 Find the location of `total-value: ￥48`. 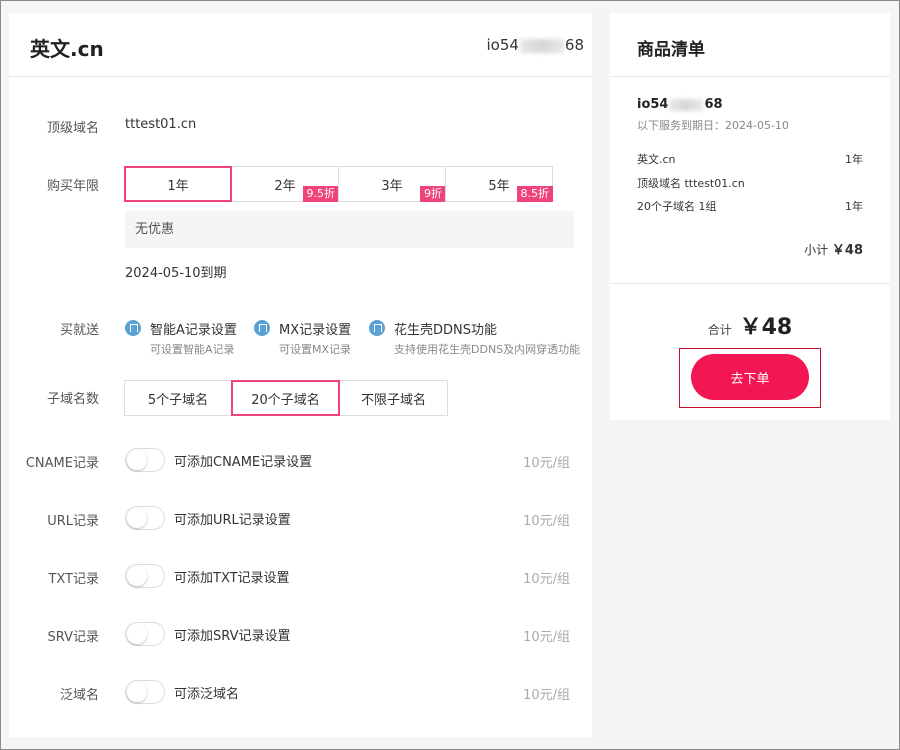

total-value: ￥48 is located at coordinates (766, 327).